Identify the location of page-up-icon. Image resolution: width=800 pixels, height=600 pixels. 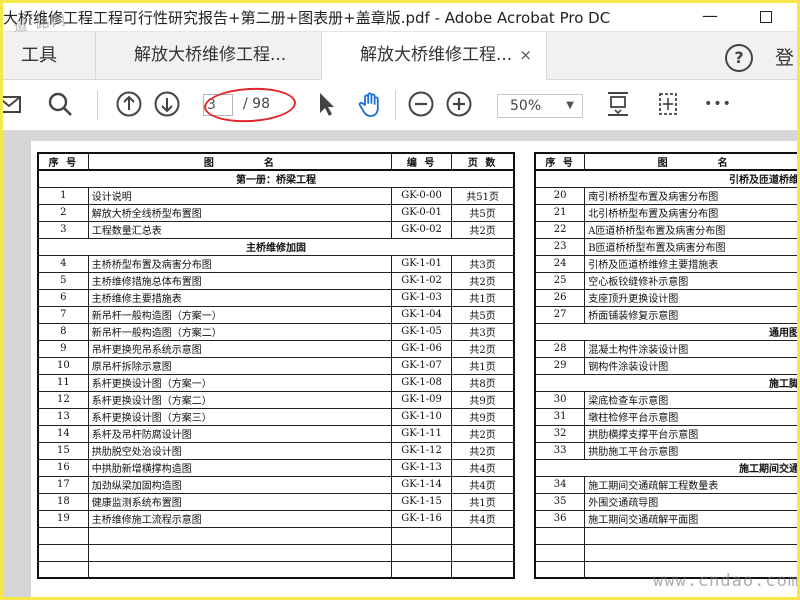
(129, 105).